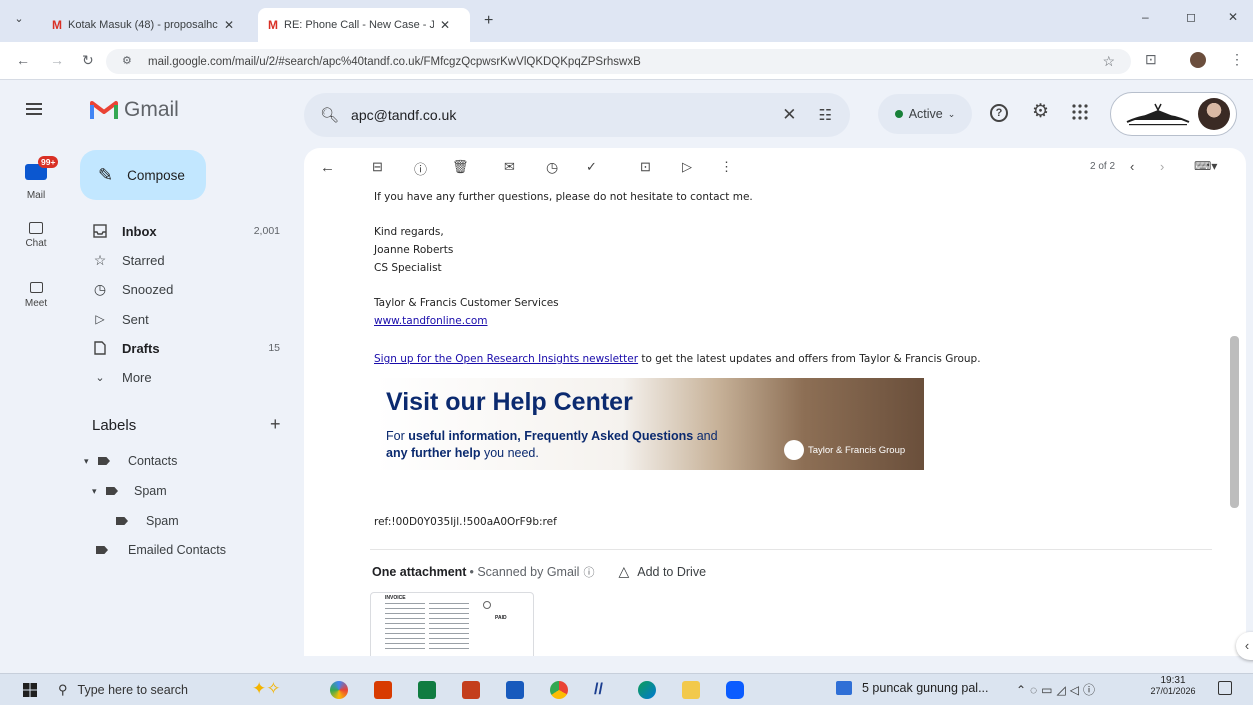  Describe the element at coordinates (57, 60) in the screenshot. I see `forward-arrow-icon: →` at that location.